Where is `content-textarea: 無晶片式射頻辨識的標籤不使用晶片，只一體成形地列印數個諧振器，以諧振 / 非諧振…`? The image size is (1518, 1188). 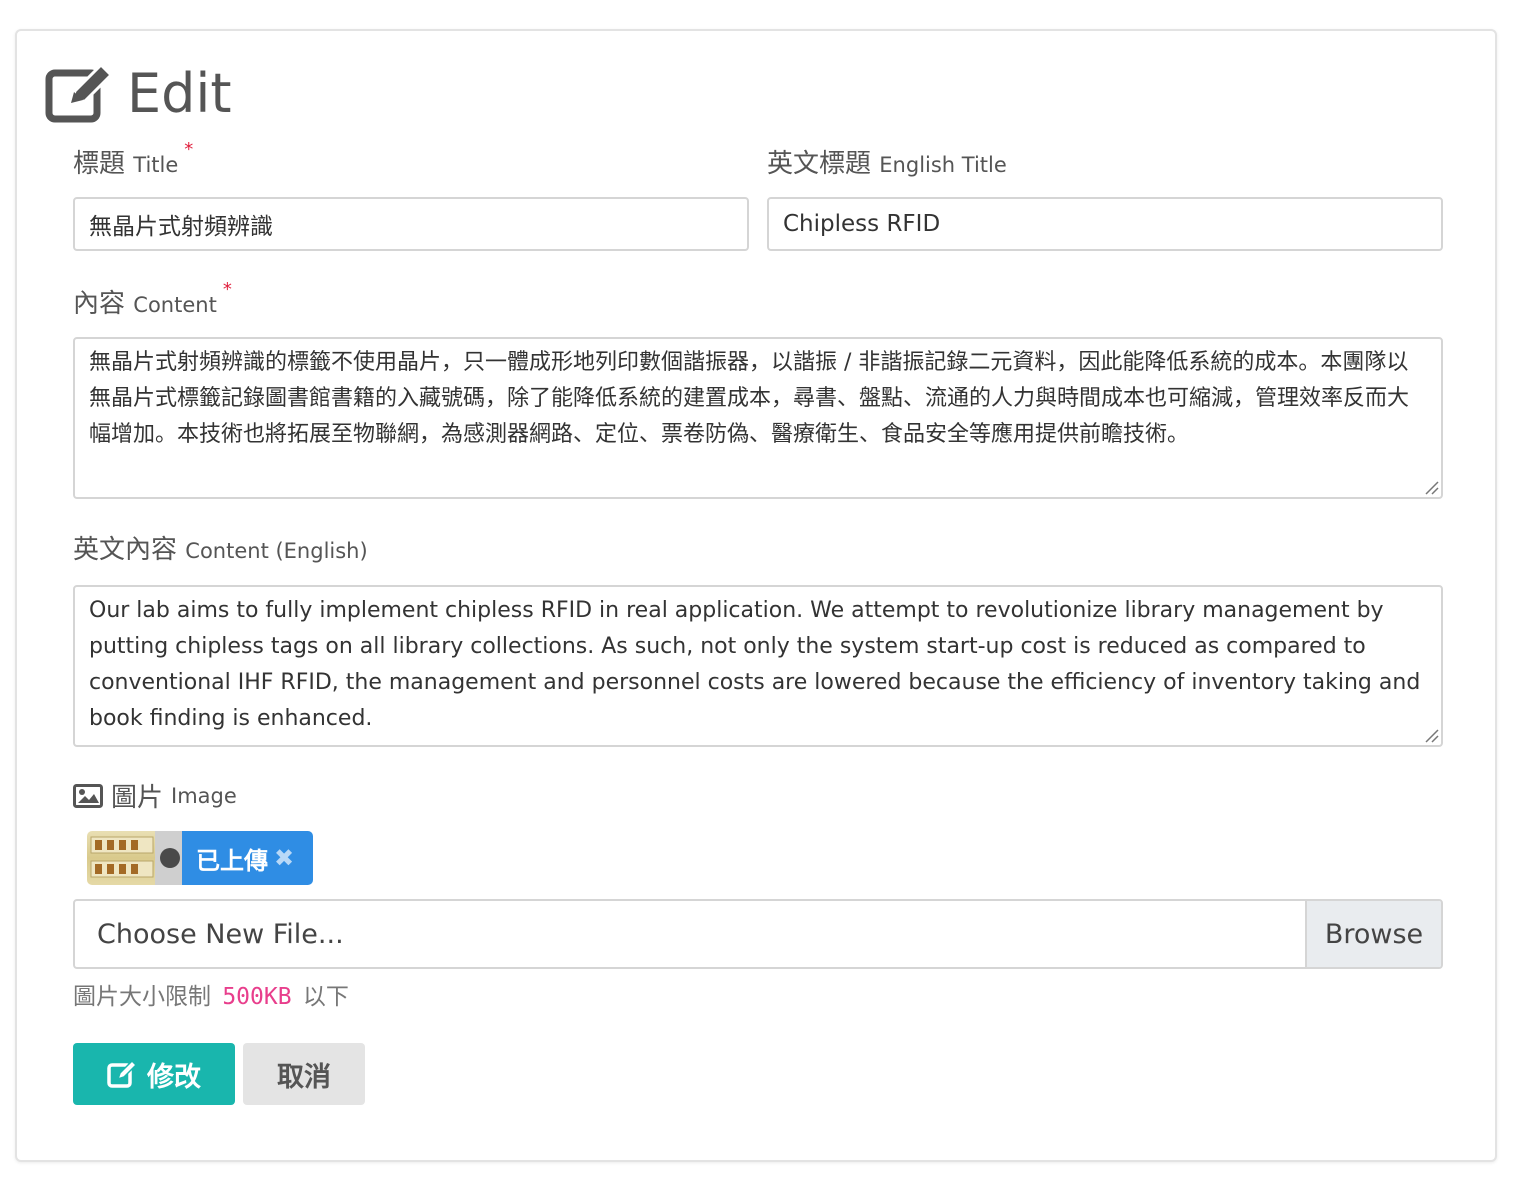
content-textarea: 無晶片式射頻辨識的標籤不使用晶片，只一體成形地列印數個諧振器，以諧振 / 非諧振… is located at coordinates (758, 418).